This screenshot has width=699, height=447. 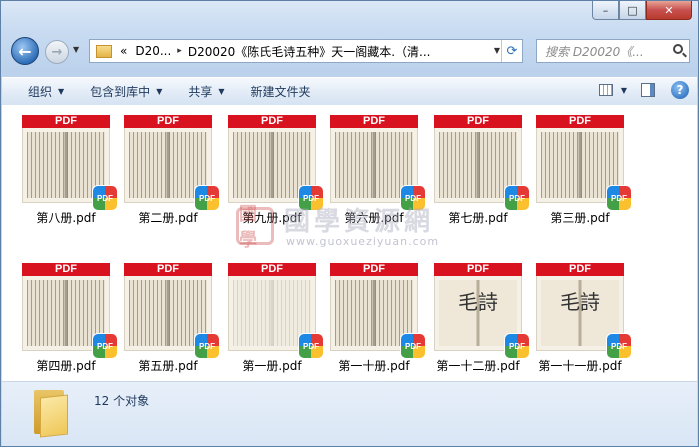 What do you see at coordinates (678, 49) in the screenshot?
I see `search-icon` at bounding box center [678, 49].